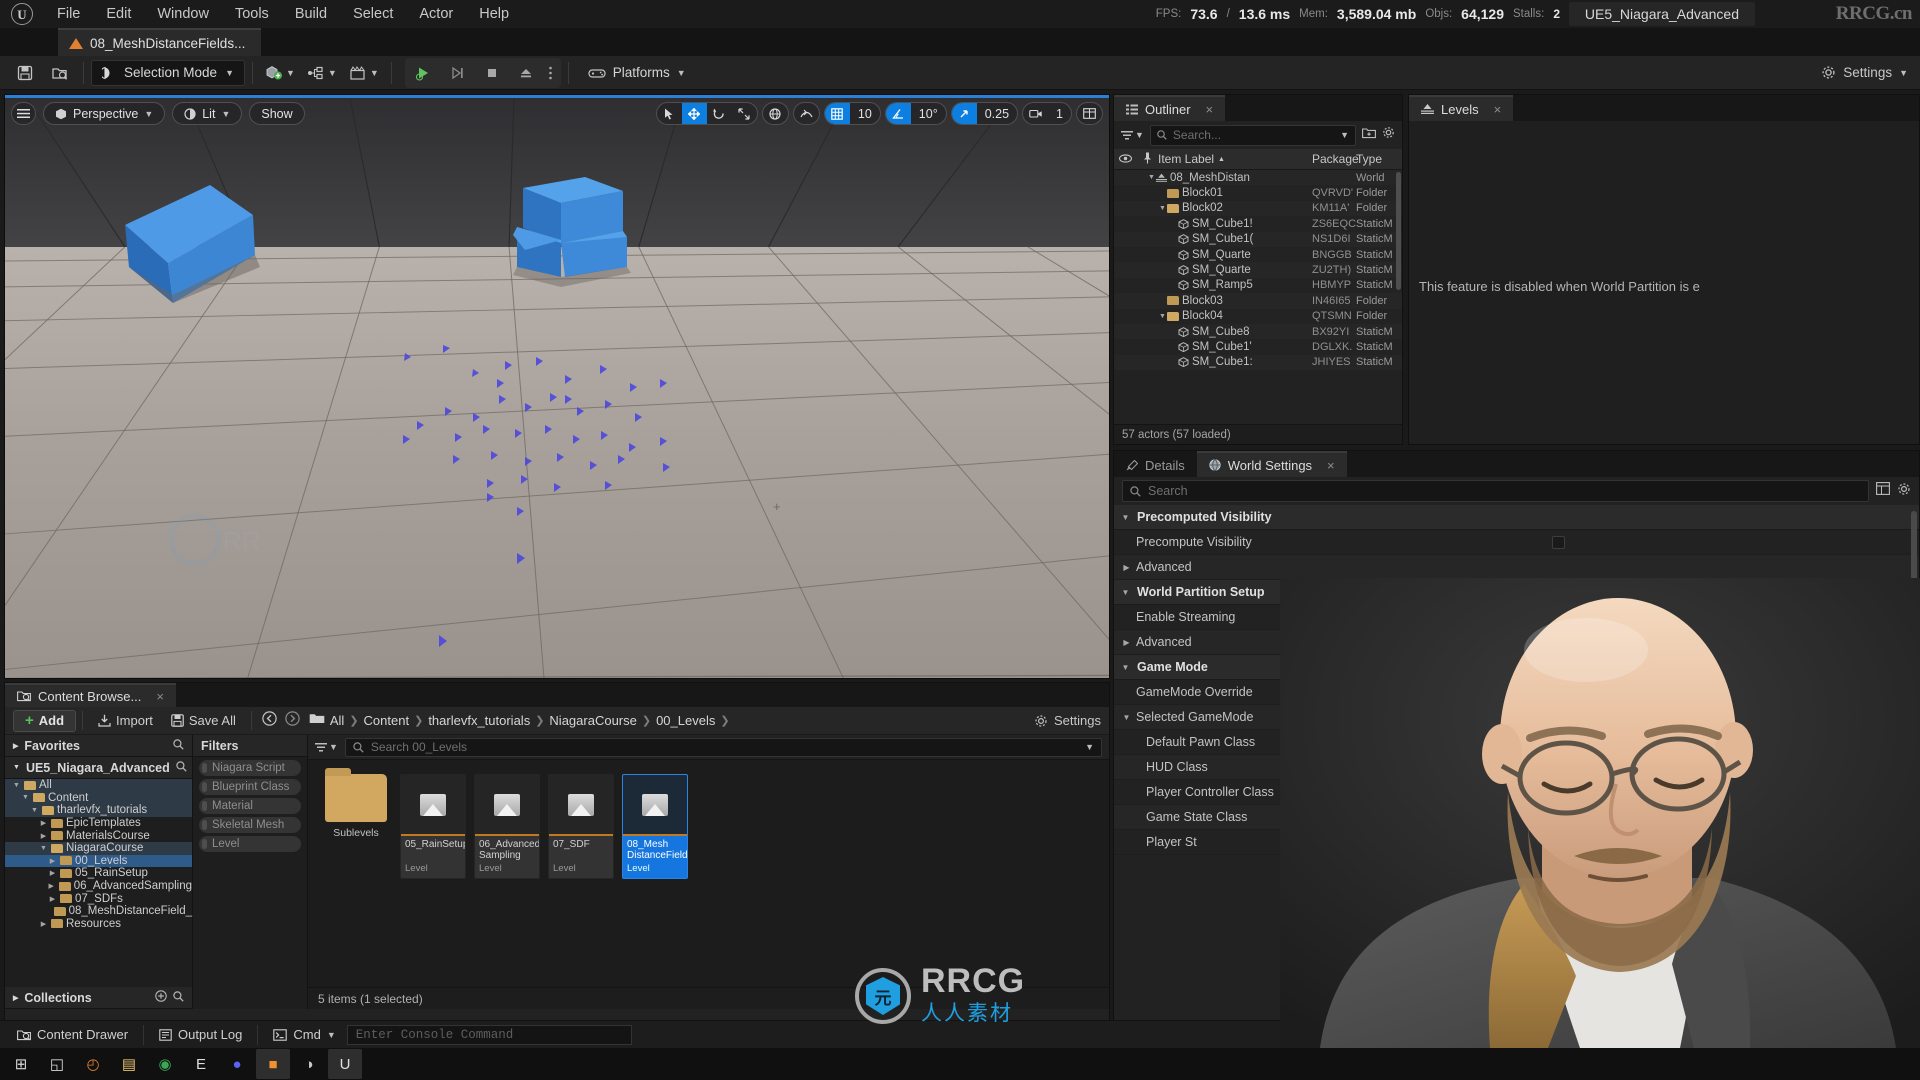 The width and height of the screenshot is (1920, 1080). What do you see at coordinates (273, 1064) in the screenshot?
I see `notes-icon: ■` at bounding box center [273, 1064].